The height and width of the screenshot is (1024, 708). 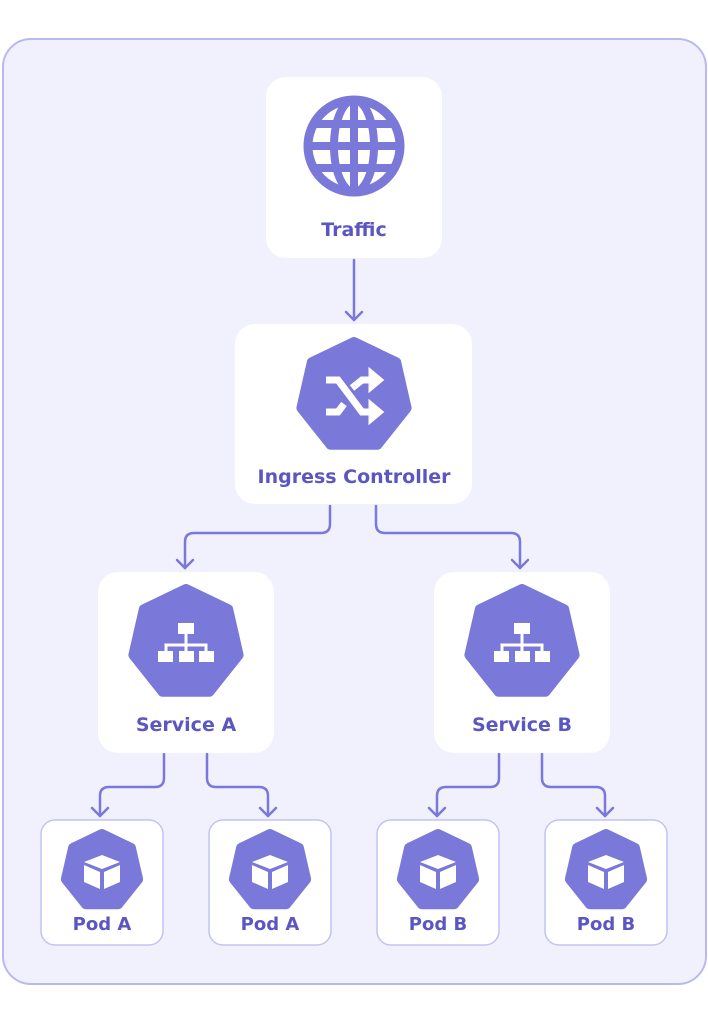 I want to click on globe-icon, so click(x=354, y=146).